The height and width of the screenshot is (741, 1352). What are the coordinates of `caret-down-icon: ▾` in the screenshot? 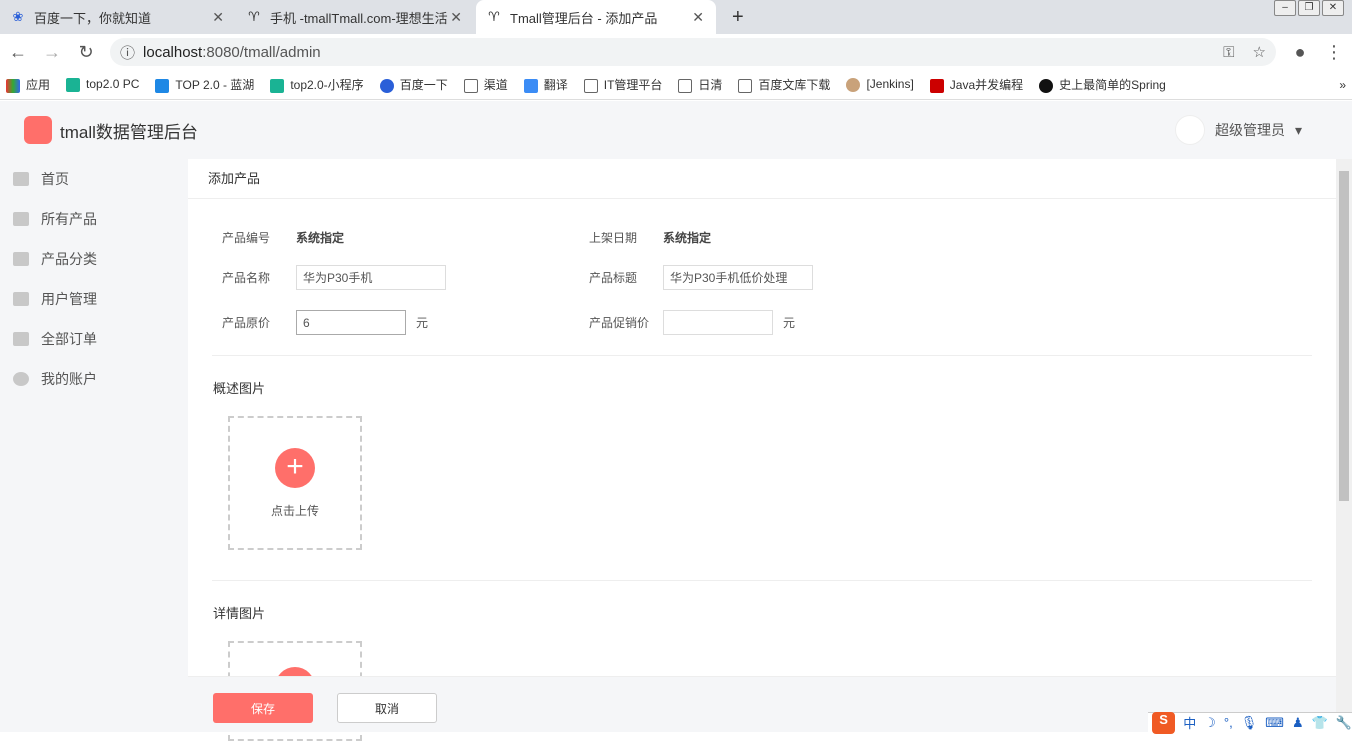 It's located at (1298, 129).